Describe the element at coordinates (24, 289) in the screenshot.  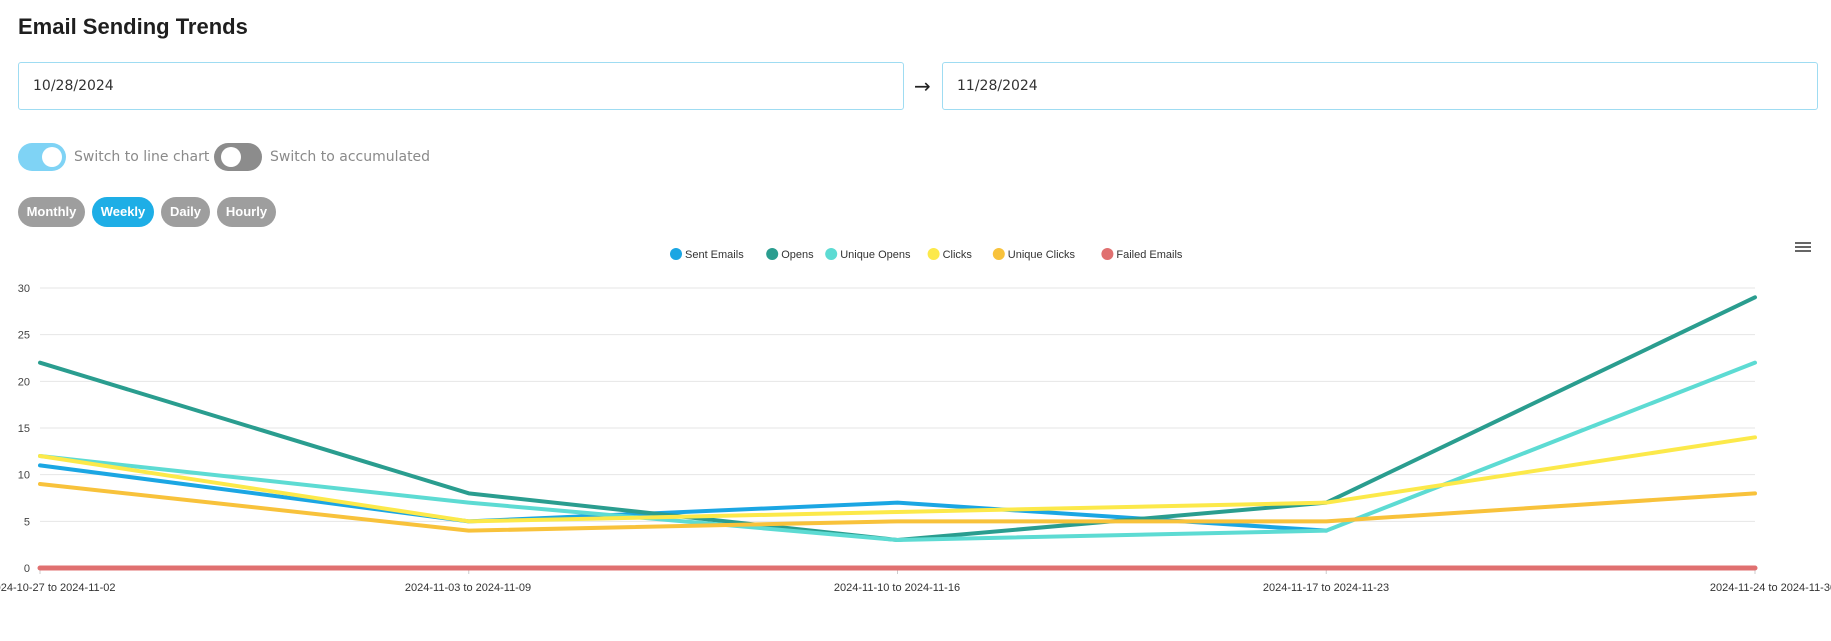
I see `y-tick-label: 30` at that location.